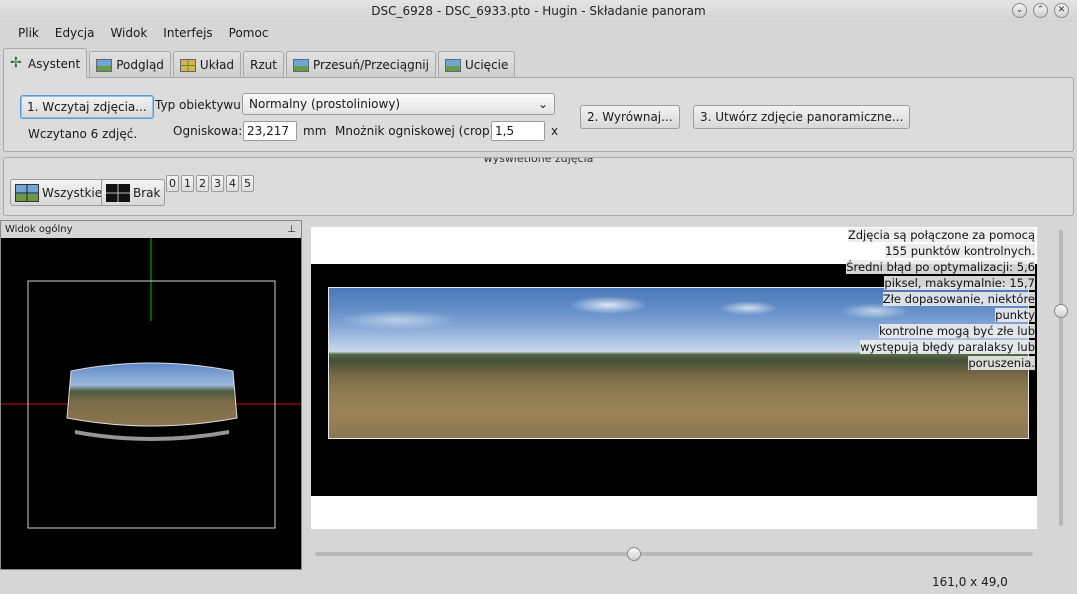 The width and height of the screenshot is (1077, 594). What do you see at coordinates (957, 331) in the screenshot?
I see `status-line: kontrolne mogą być złe lub` at bounding box center [957, 331].